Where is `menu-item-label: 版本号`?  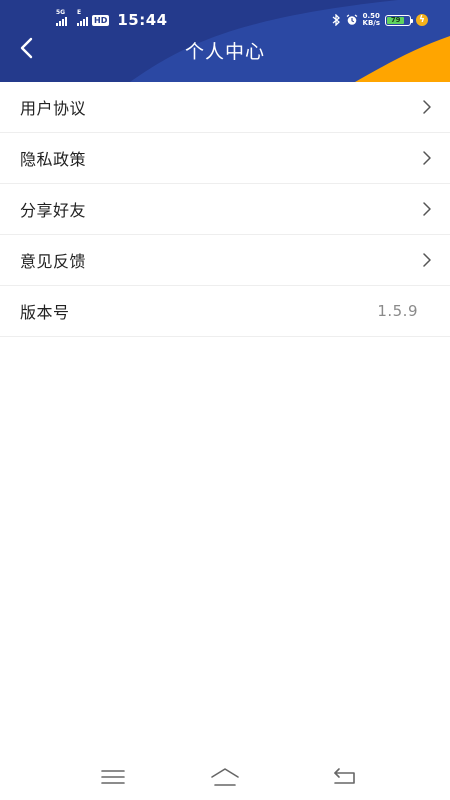 menu-item-label: 版本号 is located at coordinates (45, 312).